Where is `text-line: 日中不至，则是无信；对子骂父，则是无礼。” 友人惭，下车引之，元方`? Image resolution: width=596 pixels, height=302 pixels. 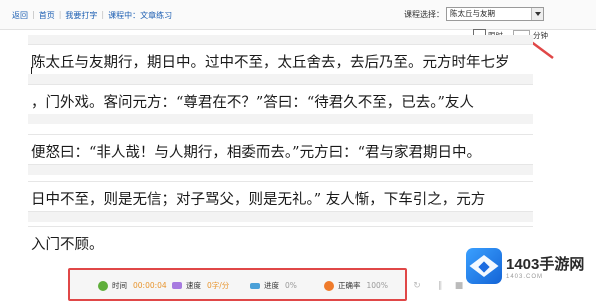
text-line: 日中不至，则是无信；对子骂父，则是无礼。” 友人惭，下车引之，元方 is located at coordinates (280, 196).